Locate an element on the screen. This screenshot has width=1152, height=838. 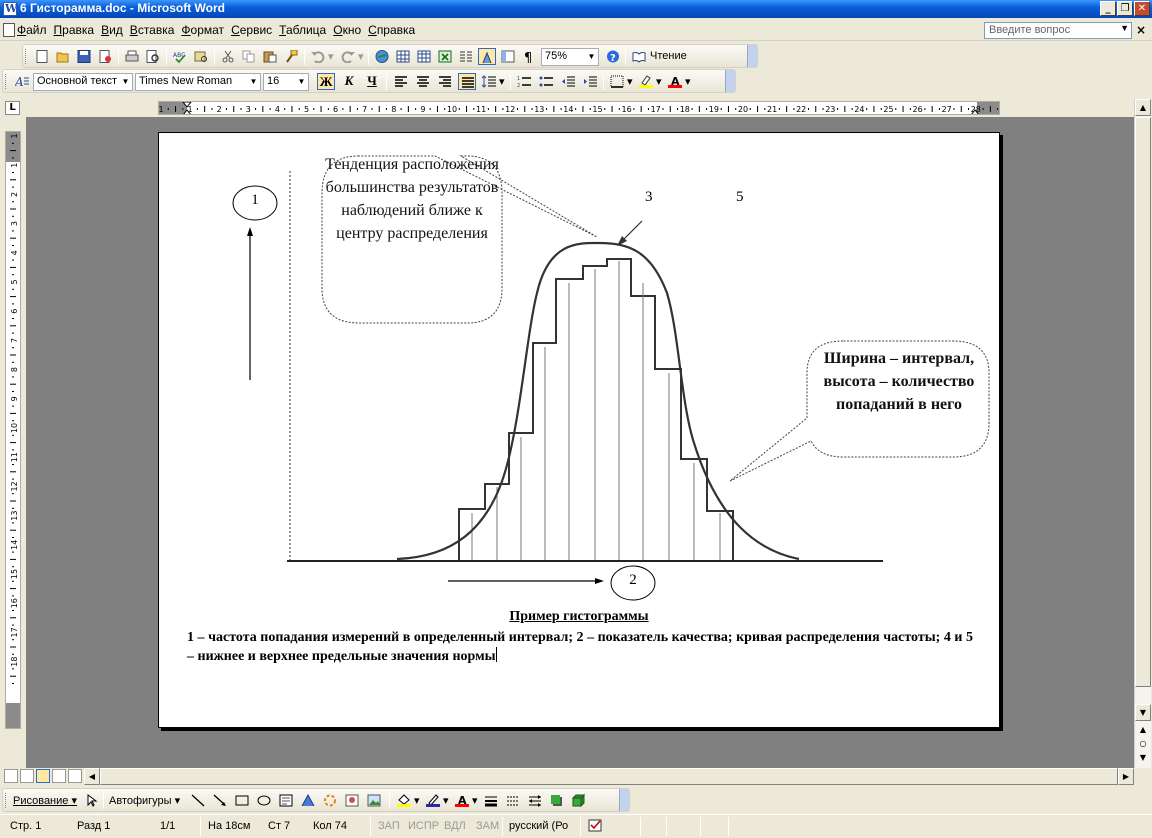
help-icon: ? is located at coordinates (613, 56).